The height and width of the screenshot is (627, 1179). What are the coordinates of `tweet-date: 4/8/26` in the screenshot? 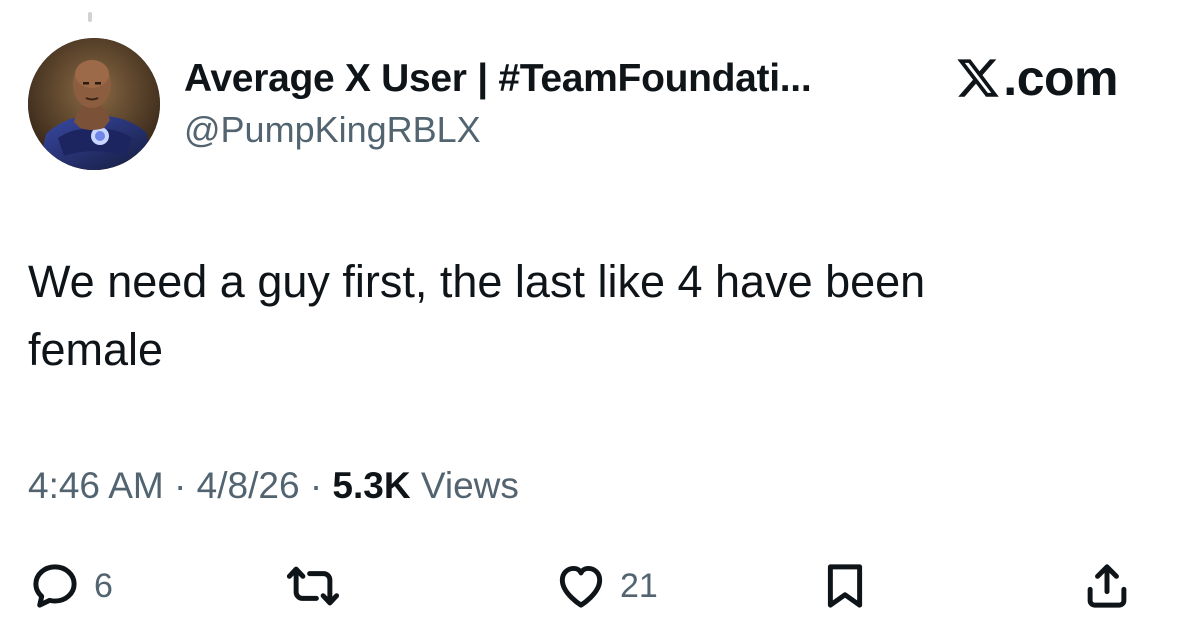 It's located at (248, 485).